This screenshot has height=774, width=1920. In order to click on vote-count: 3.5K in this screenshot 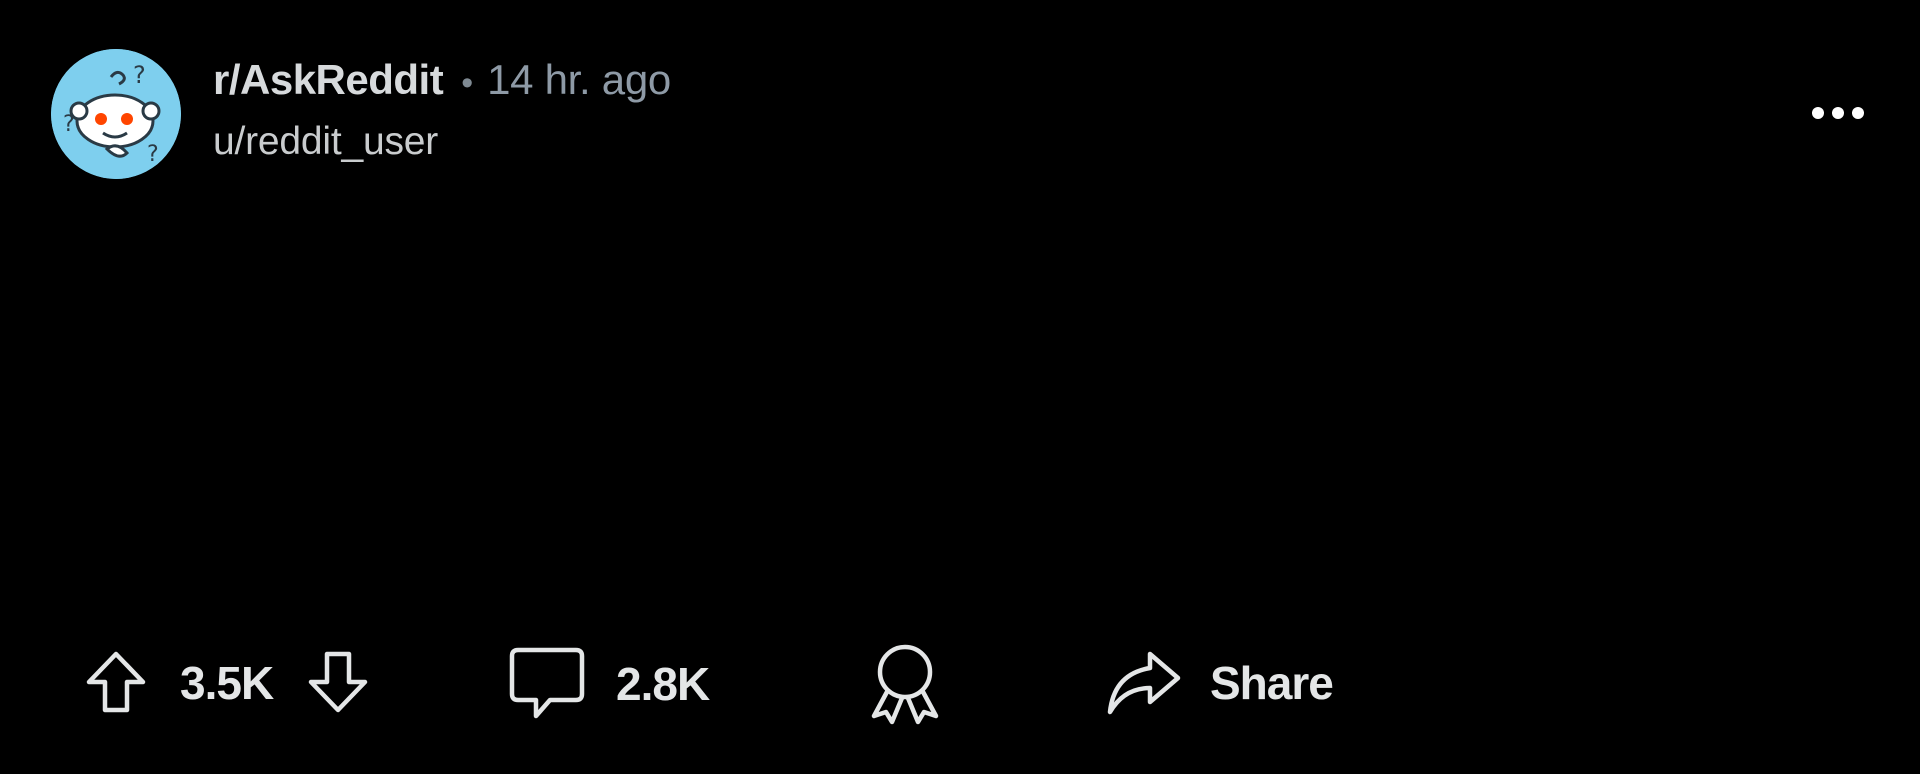, I will do `click(227, 683)`.